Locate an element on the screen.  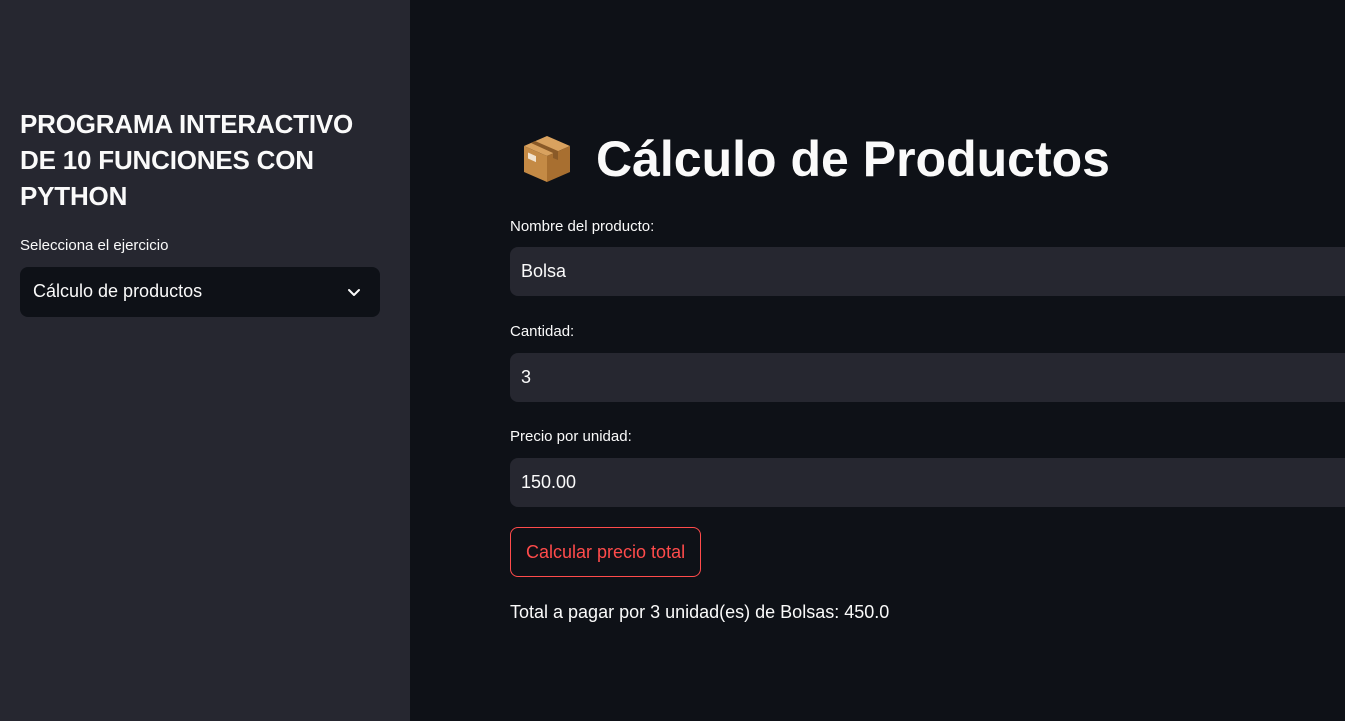
product-name-input is located at coordinates (927, 271).